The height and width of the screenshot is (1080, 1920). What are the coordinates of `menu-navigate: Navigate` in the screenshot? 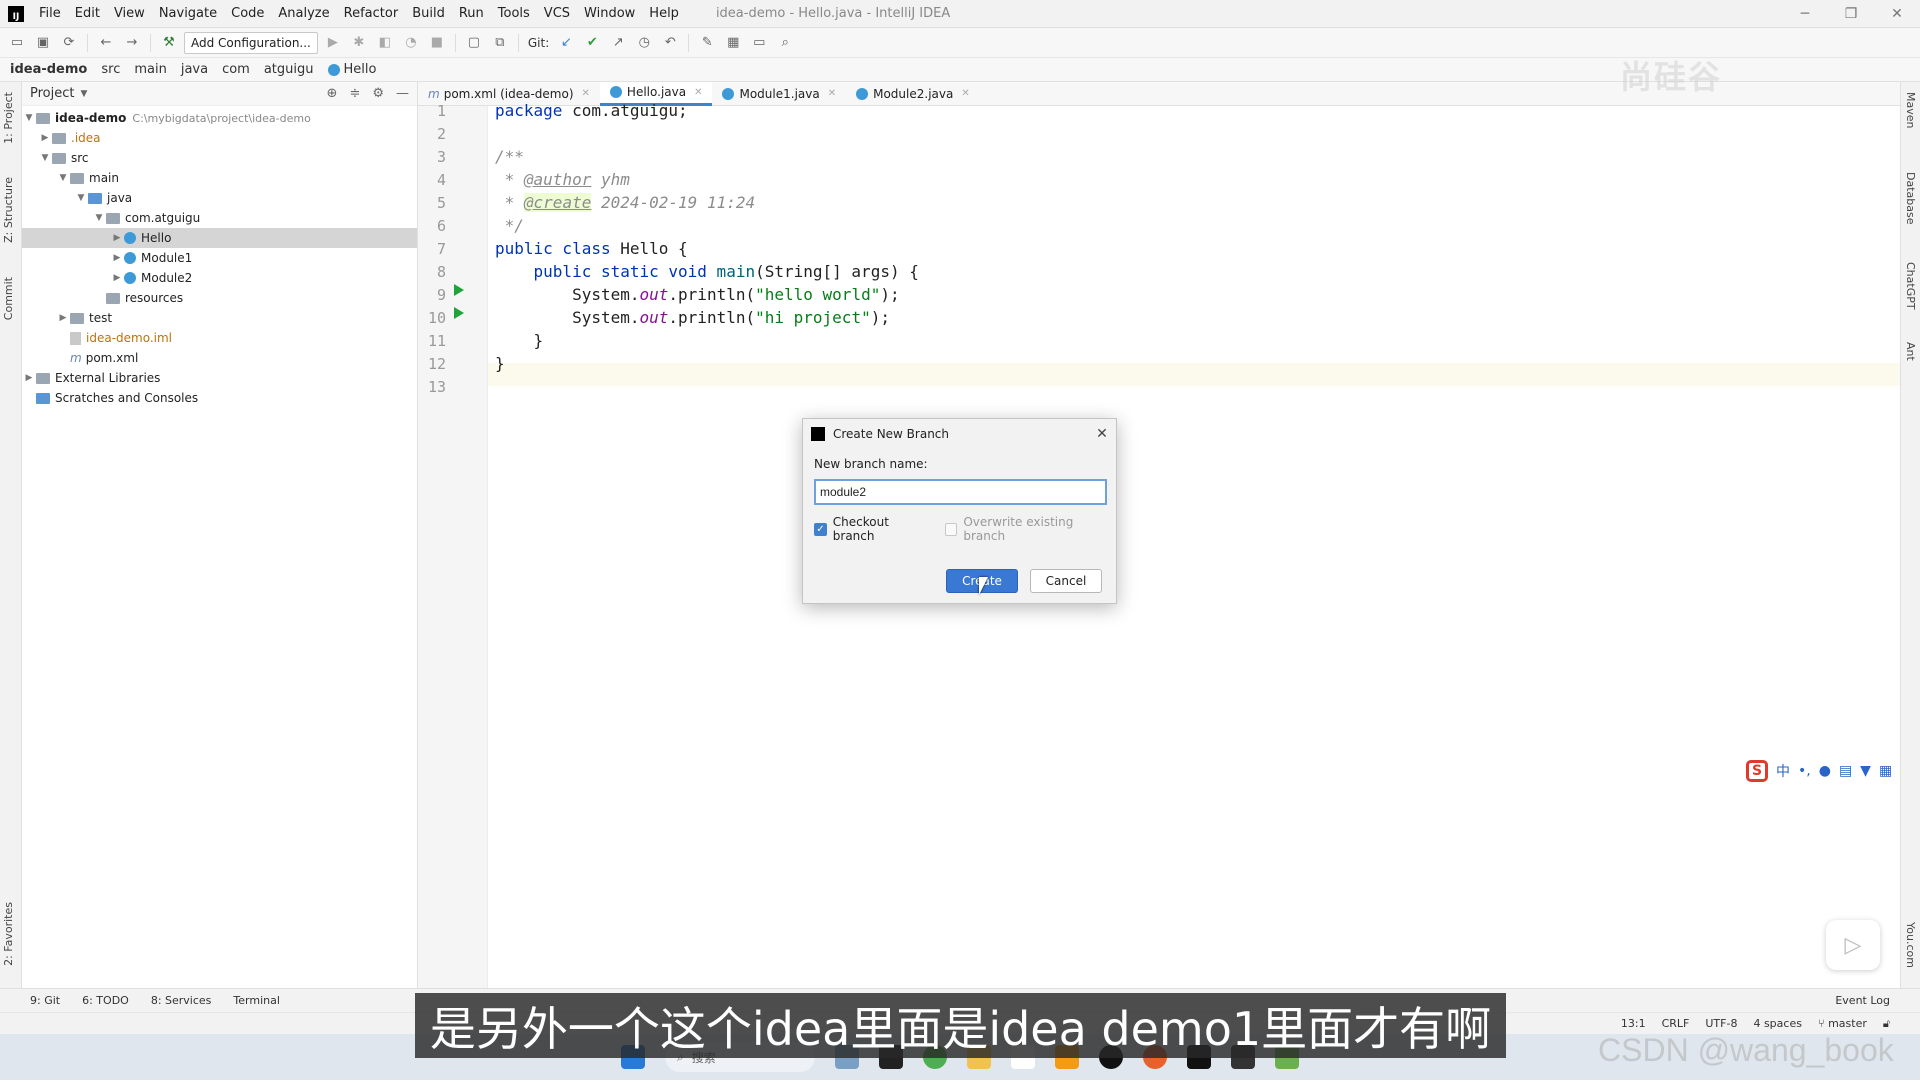 It's located at (188, 13).